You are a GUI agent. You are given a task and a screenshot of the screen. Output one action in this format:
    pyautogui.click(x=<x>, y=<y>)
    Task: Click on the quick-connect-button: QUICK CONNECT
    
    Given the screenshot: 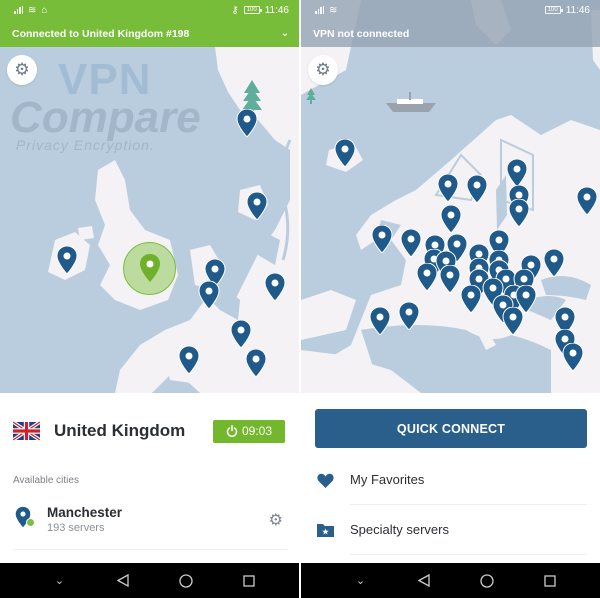 What is the action you would take?
    pyautogui.click(x=451, y=428)
    